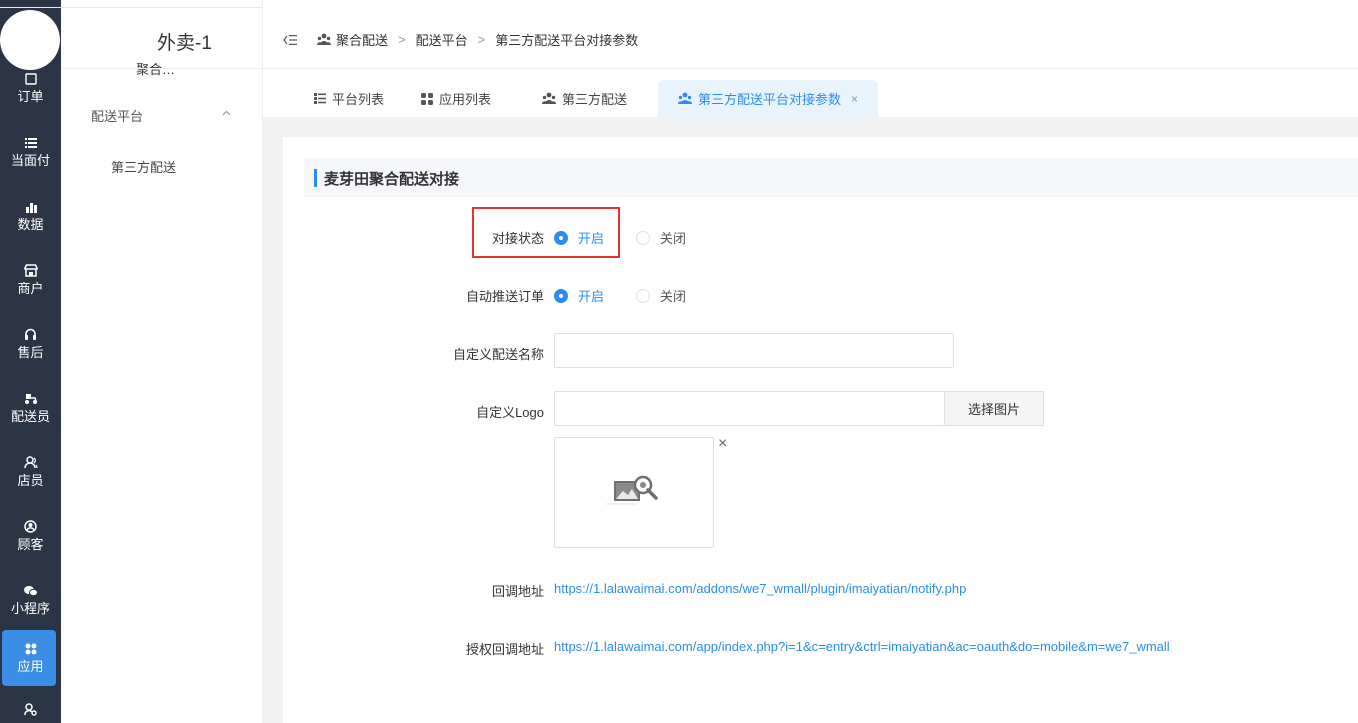 This screenshot has height=723, width=1358. Describe the element at coordinates (30, 591) in the screenshot. I see `wechat-icon` at that location.